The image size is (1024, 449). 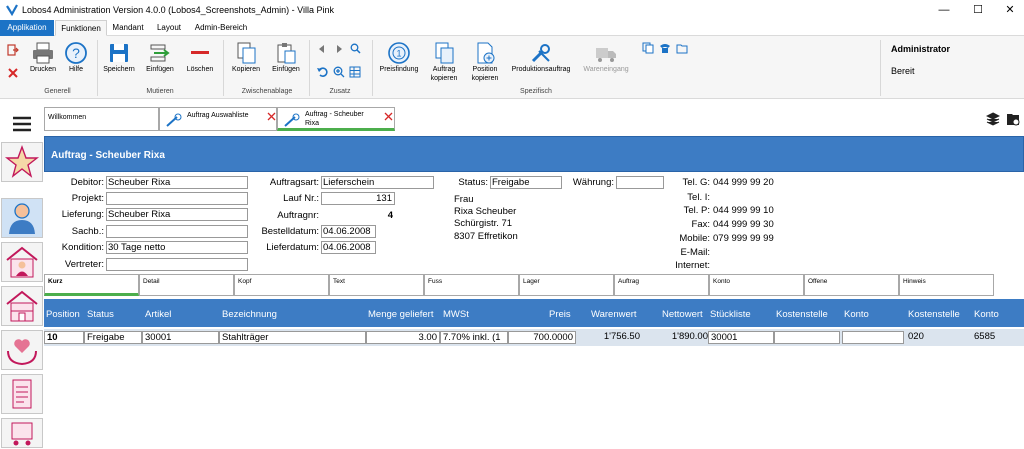 I want to click on projekt-field, so click(x=177, y=198).